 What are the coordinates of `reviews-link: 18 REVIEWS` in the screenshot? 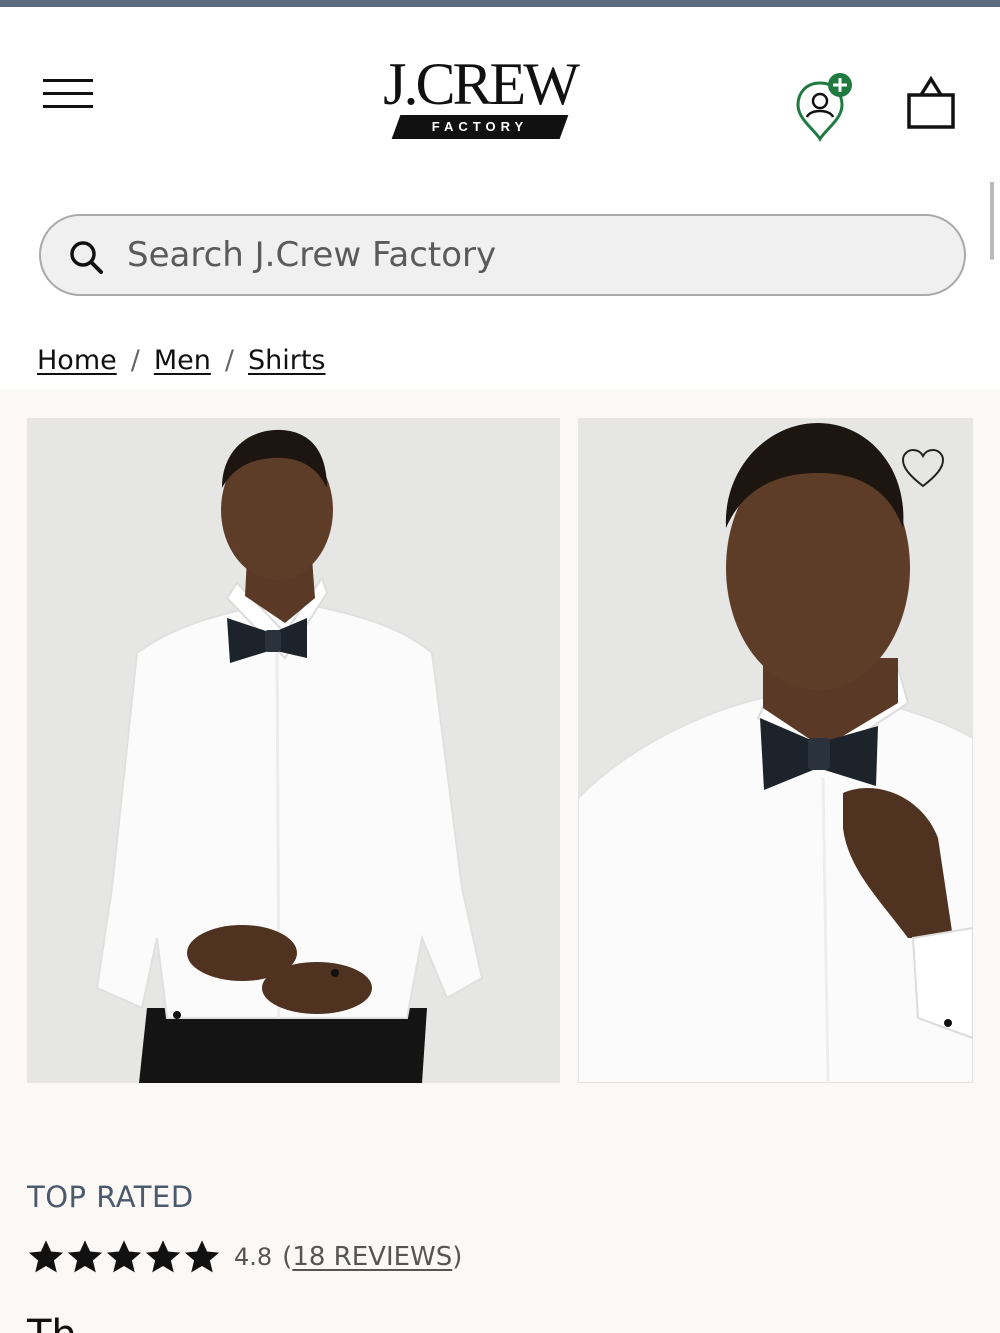 It's located at (372, 1257).